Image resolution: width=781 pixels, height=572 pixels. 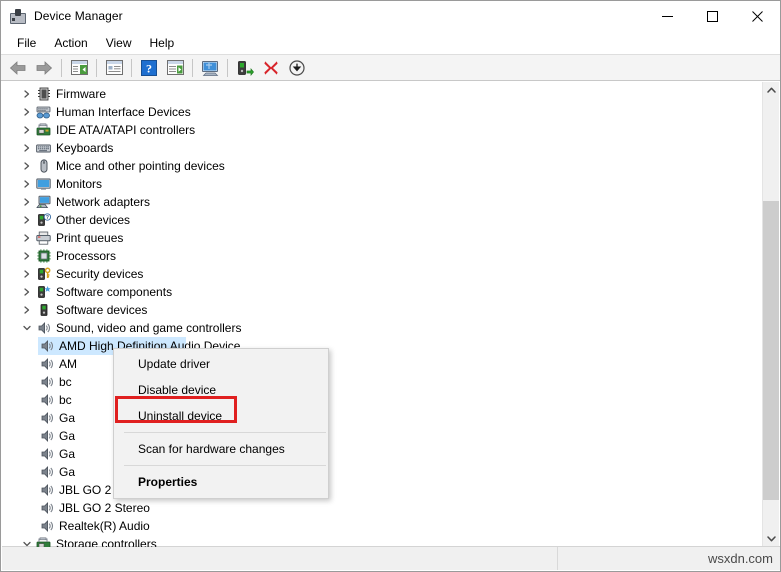 What do you see at coordinates (771, 350) in the screenshot?
I see `scrollbar-thumb` at bounding box center [771, 350].